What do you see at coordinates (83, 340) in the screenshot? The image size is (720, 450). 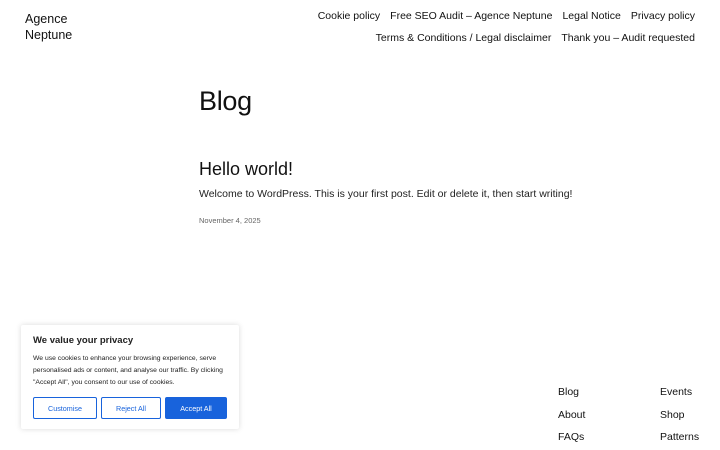 I see `cookie-banner-title: We value your privacy` at bounding box center [83, 340].